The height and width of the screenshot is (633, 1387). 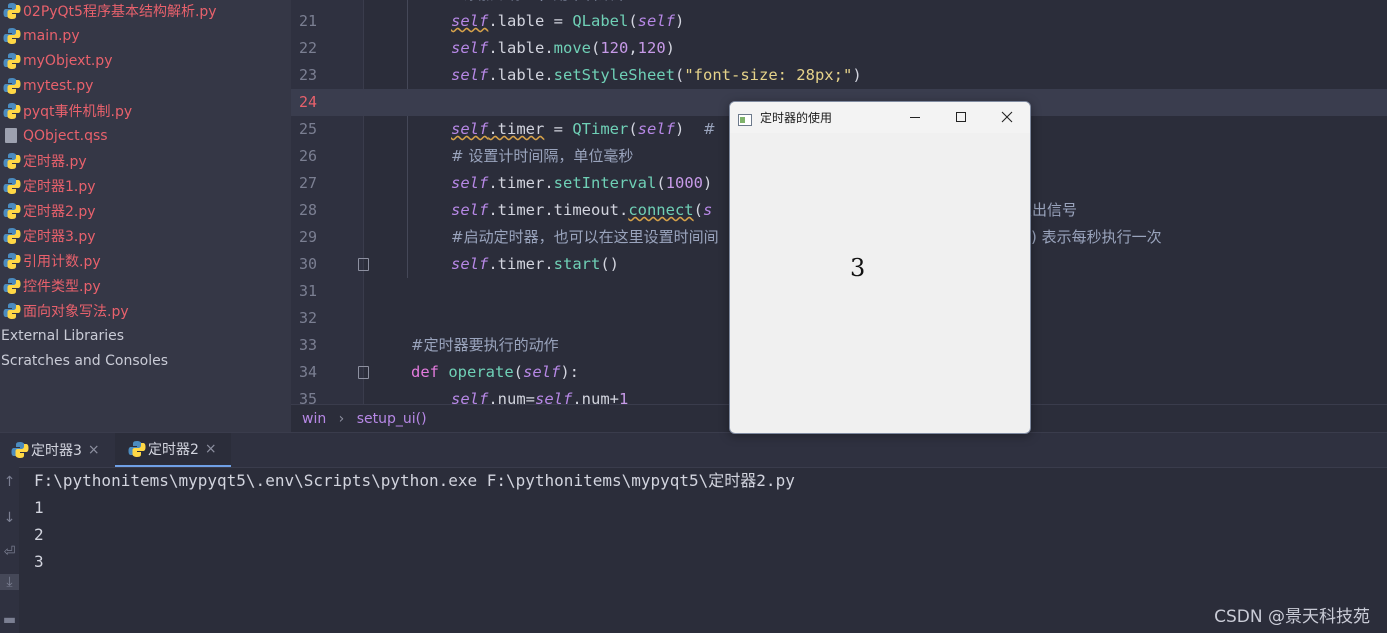 I want to click on window-title: 定时器的使用, so click(x=796, y=118).